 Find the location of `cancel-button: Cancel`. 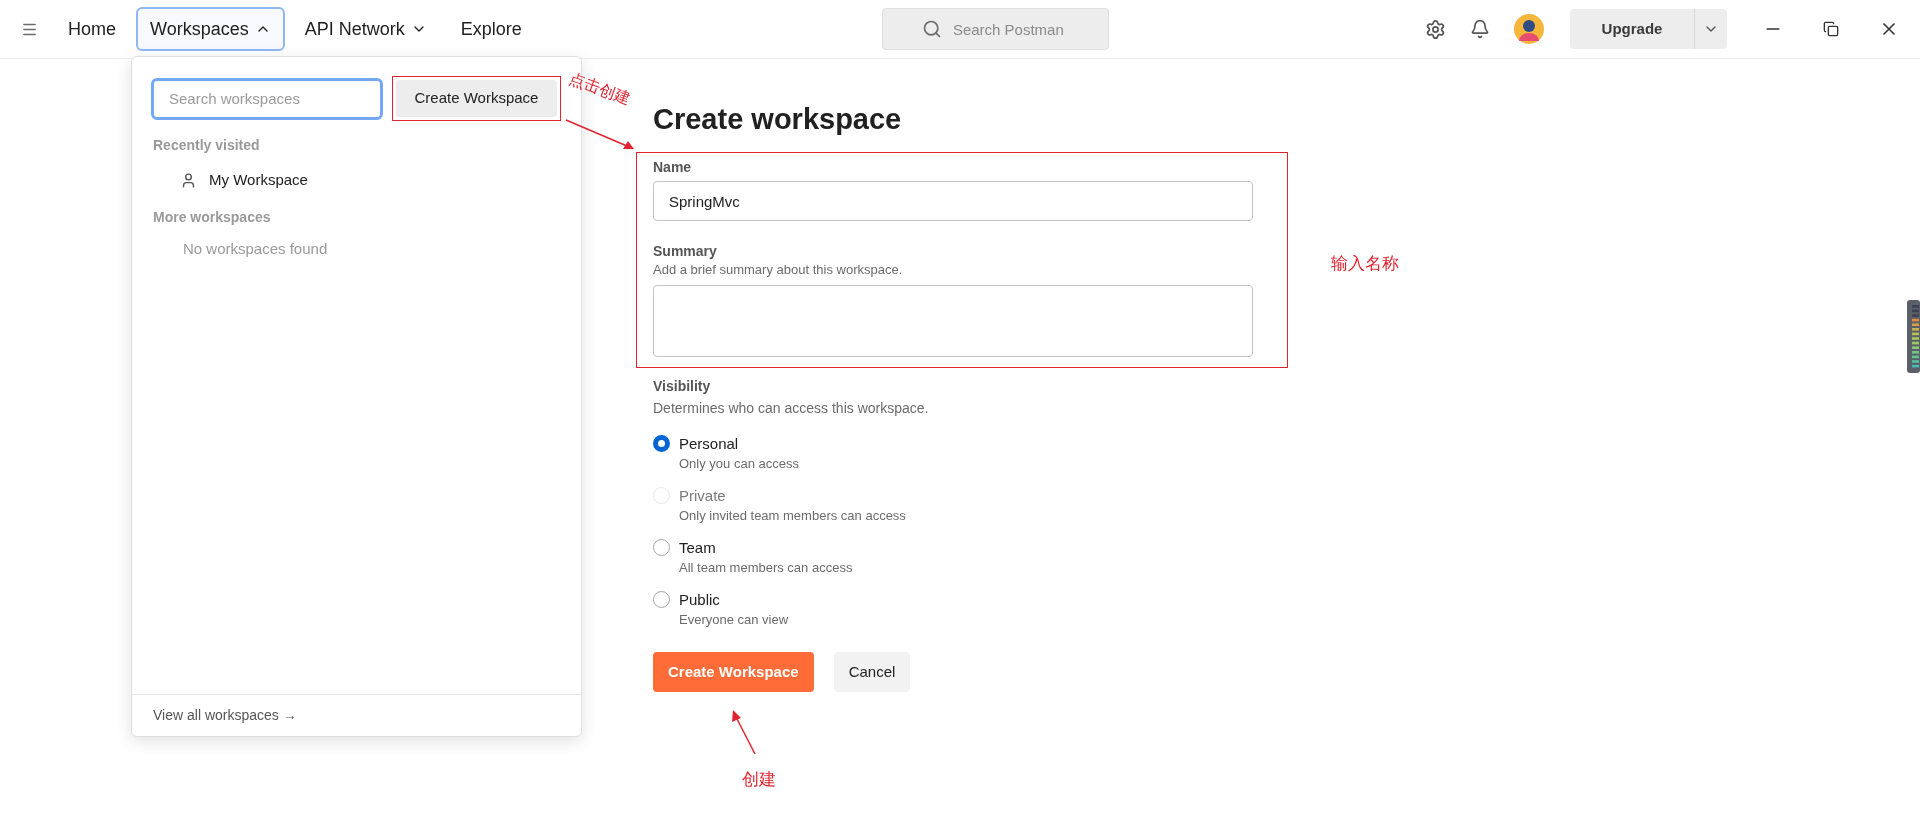

cancel-button: Cancel is located at coordinates (872, 672).